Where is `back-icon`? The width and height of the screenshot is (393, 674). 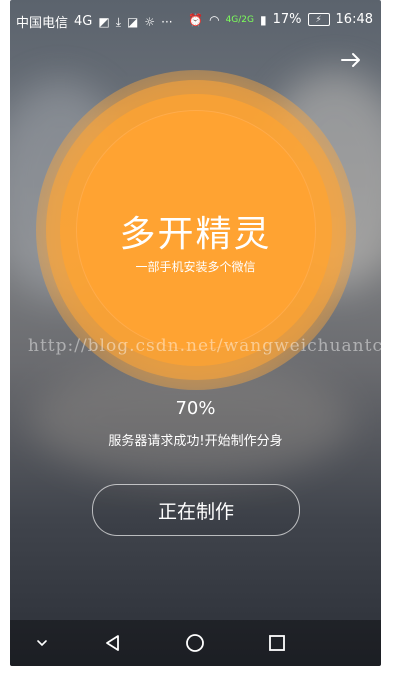
back-icon is located at coordinates (113, 643).